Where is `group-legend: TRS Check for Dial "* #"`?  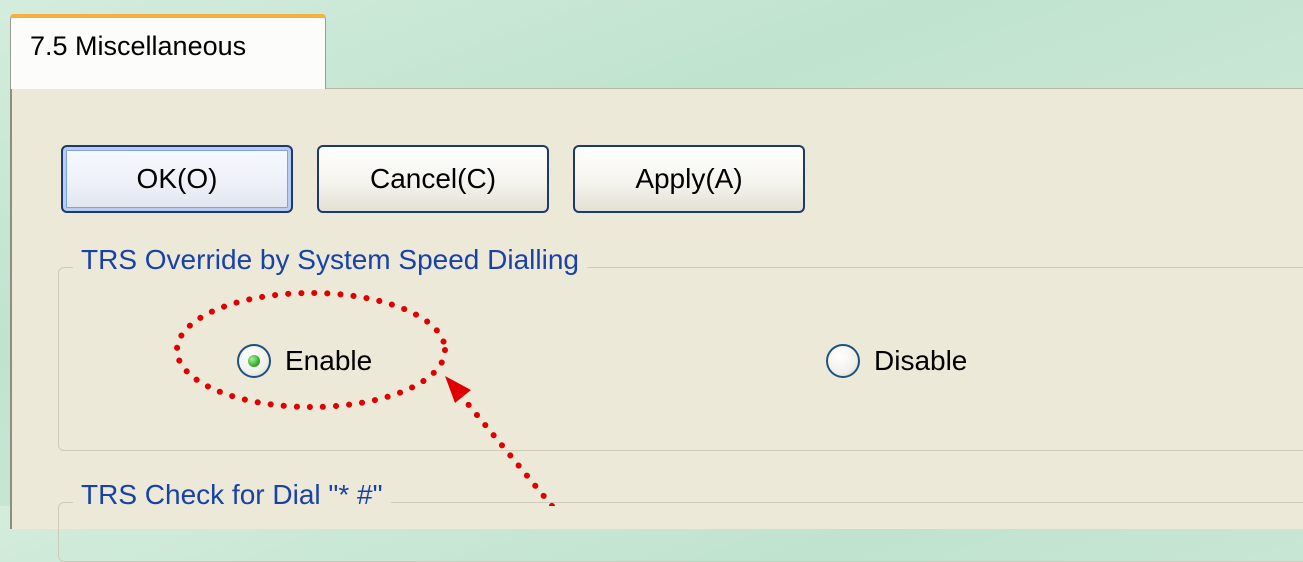
group-legend: TRS Check for Dial "* #" is located at coordinates (232, 495).